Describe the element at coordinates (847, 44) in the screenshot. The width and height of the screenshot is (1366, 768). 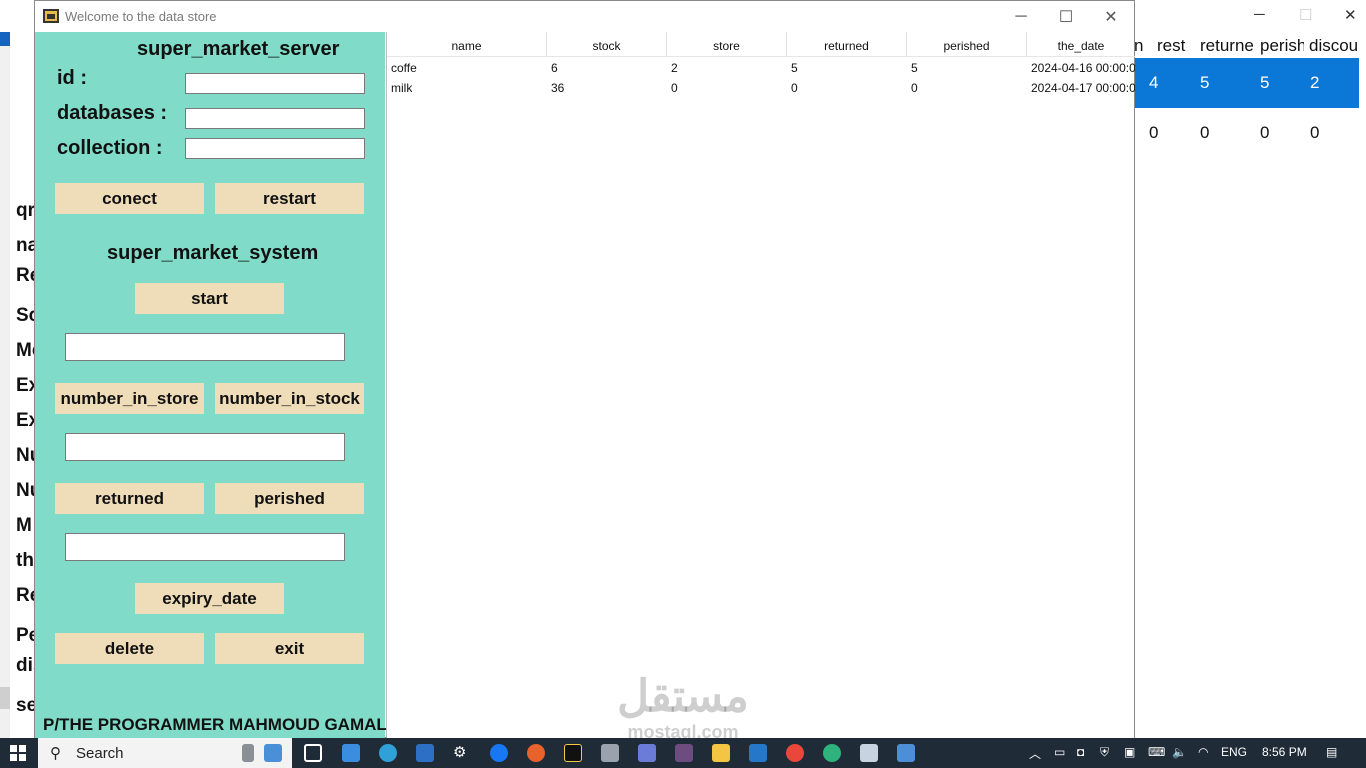
I see `column-header-returned: returned` at that location.